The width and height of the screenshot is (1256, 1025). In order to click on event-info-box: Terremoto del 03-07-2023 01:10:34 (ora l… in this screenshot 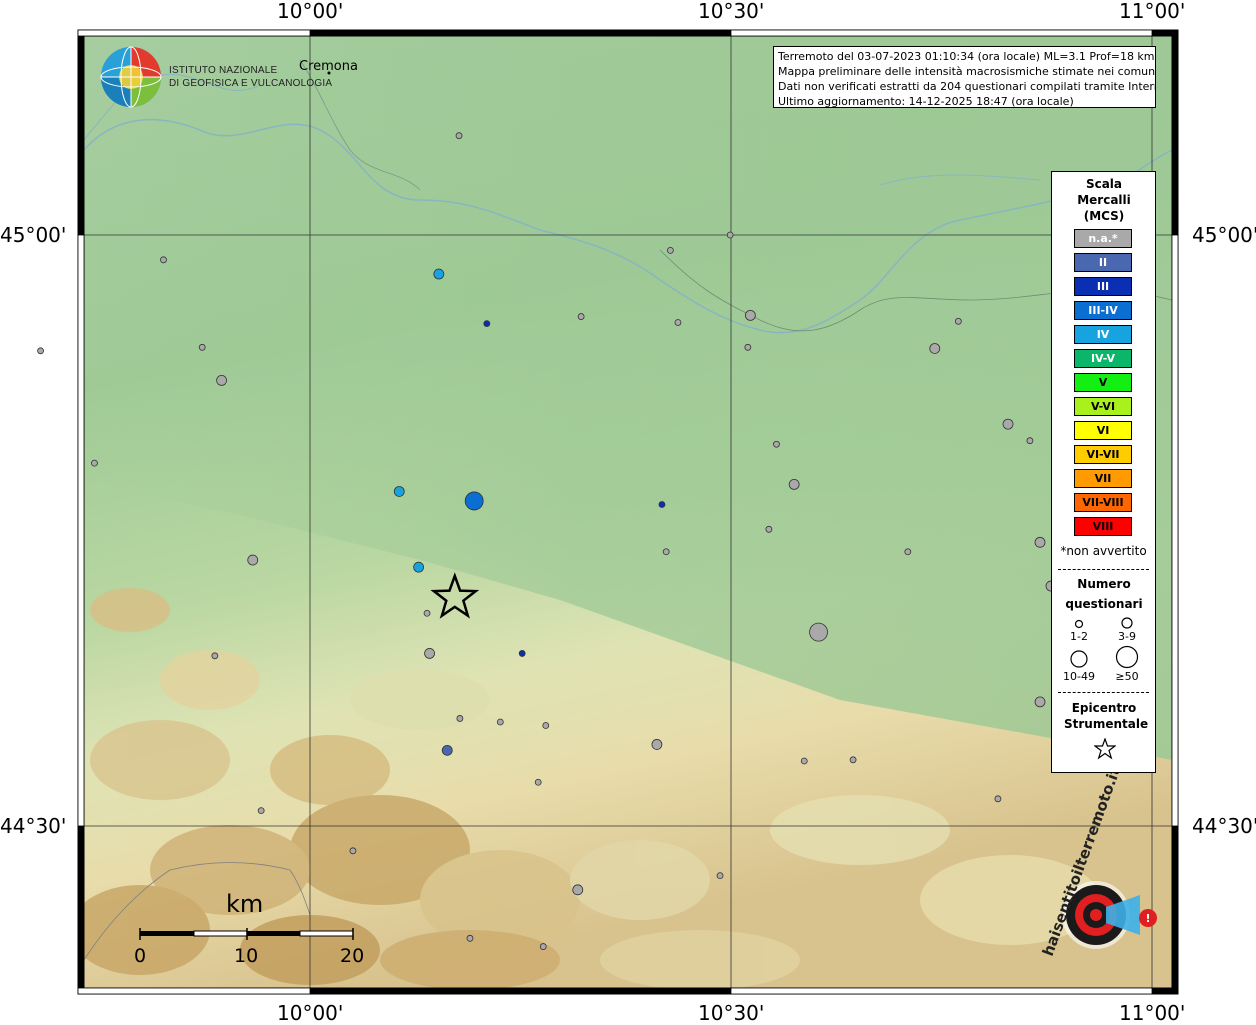, I will do `click(964, 77)`.